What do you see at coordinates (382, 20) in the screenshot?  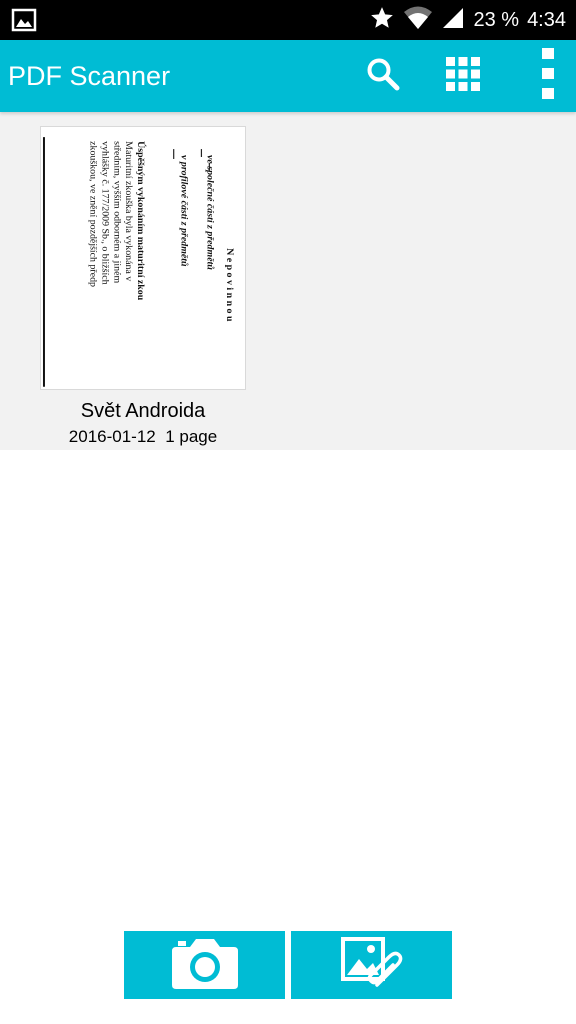 I see `star-icon` at bounding box center [382, 20].